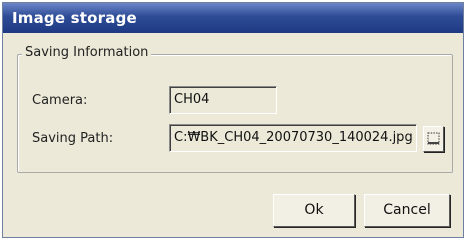  I want to click on group-legend: Saving Information, so click(87, 52).